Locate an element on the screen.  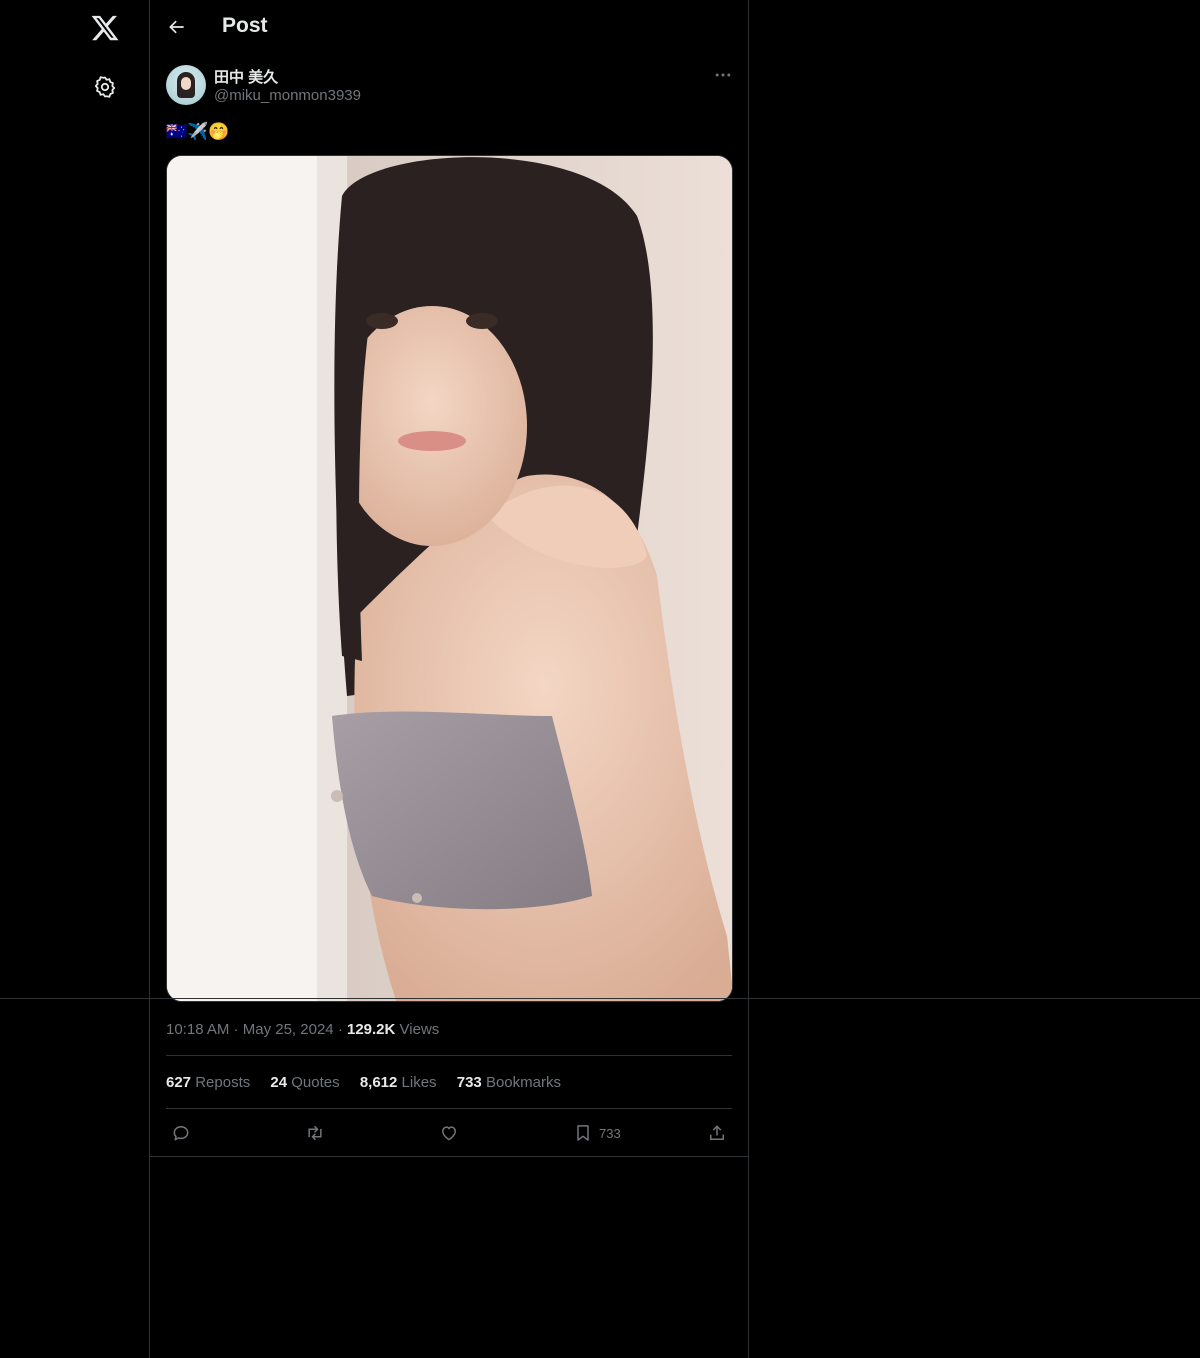
arrow-left-icon is located at coordinates (176, 27).